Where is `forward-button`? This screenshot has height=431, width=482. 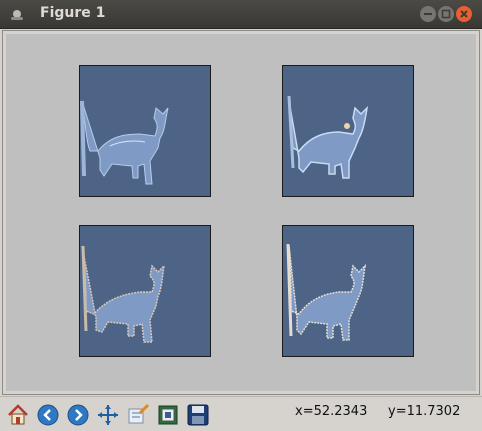 forward-button is located at coordinates (78, 415).